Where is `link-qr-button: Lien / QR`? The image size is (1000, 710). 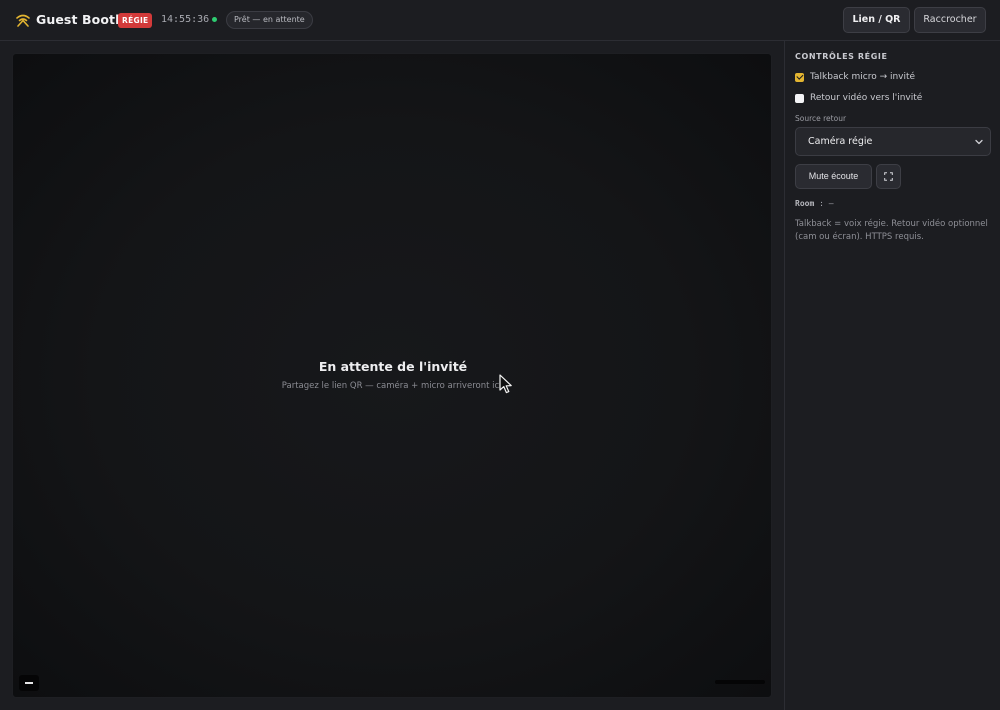
link-qr-button: Lien / QR is located at coordinates (876, 20).